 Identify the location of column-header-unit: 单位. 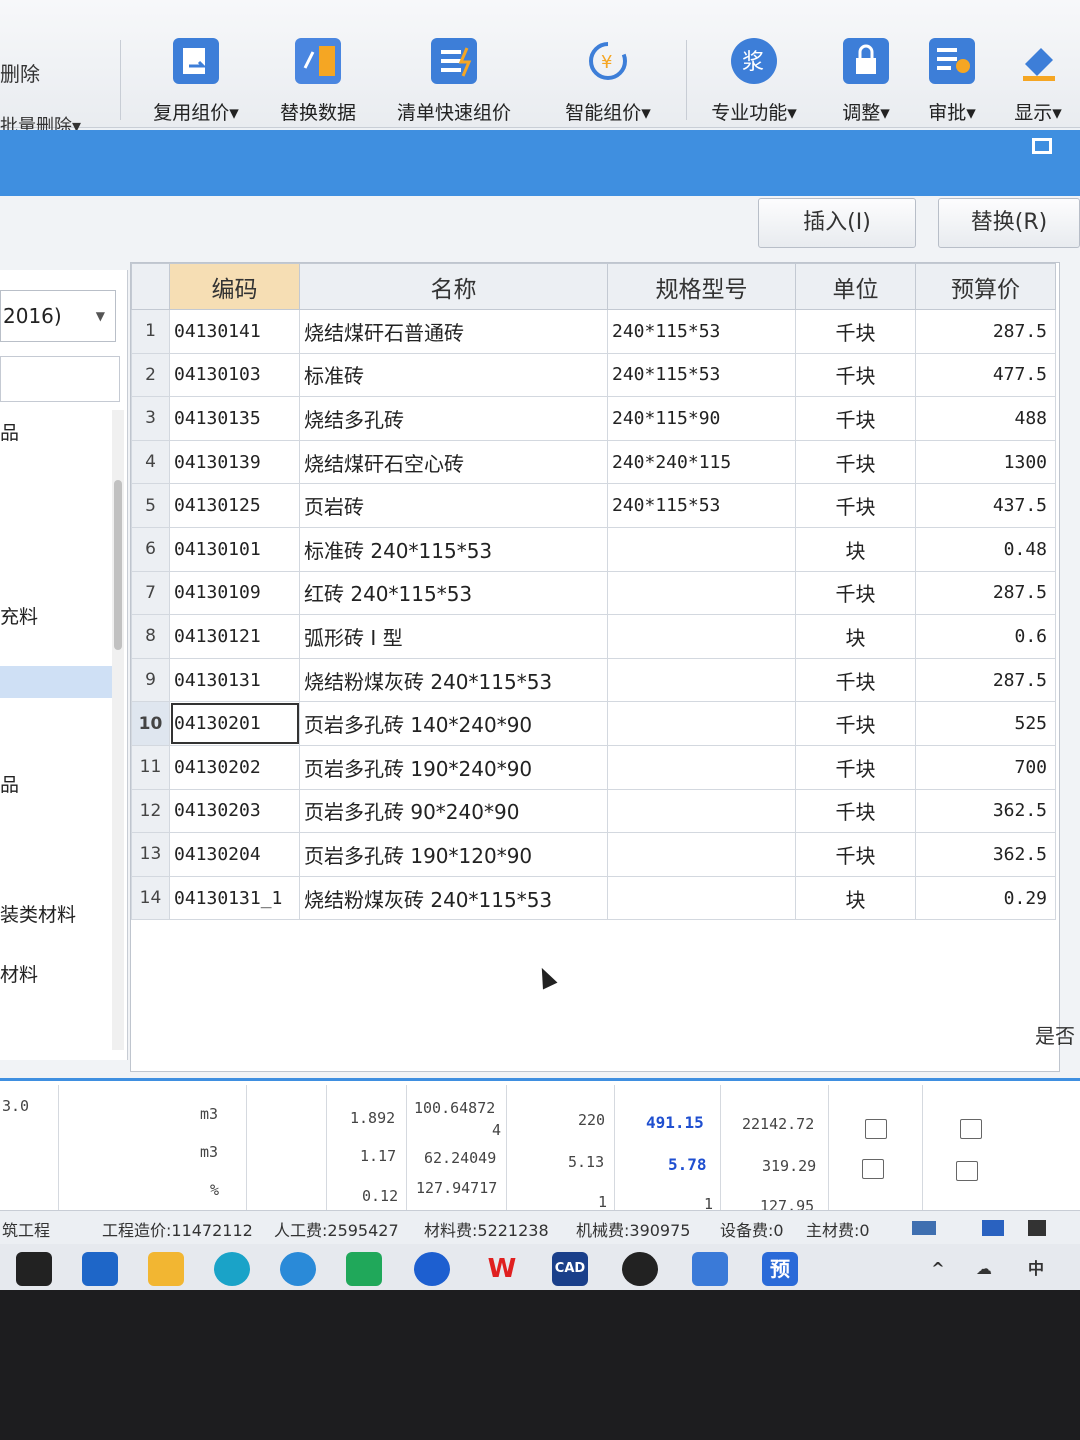
(855, 286).